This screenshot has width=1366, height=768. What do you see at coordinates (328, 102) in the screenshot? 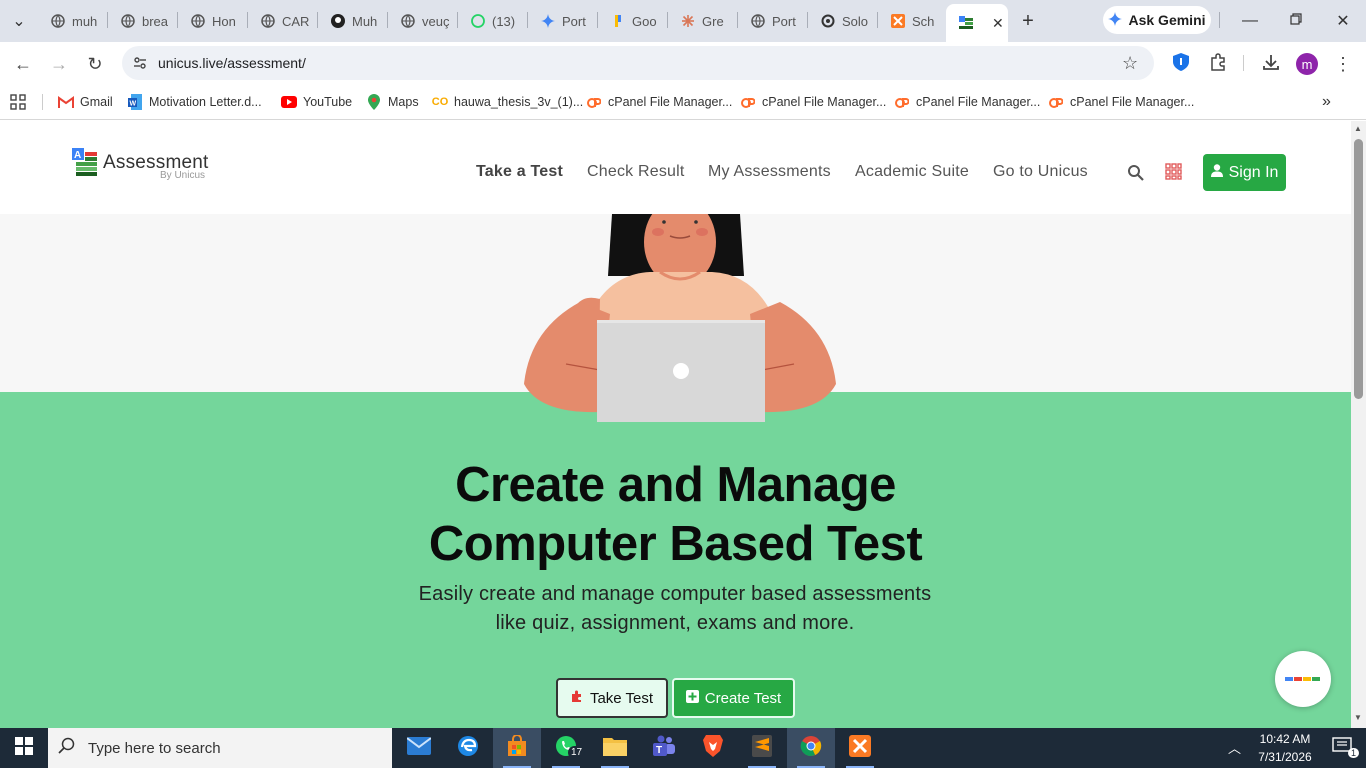
I see `bookmark-label: YouTube` at bounding box center [328, 102].